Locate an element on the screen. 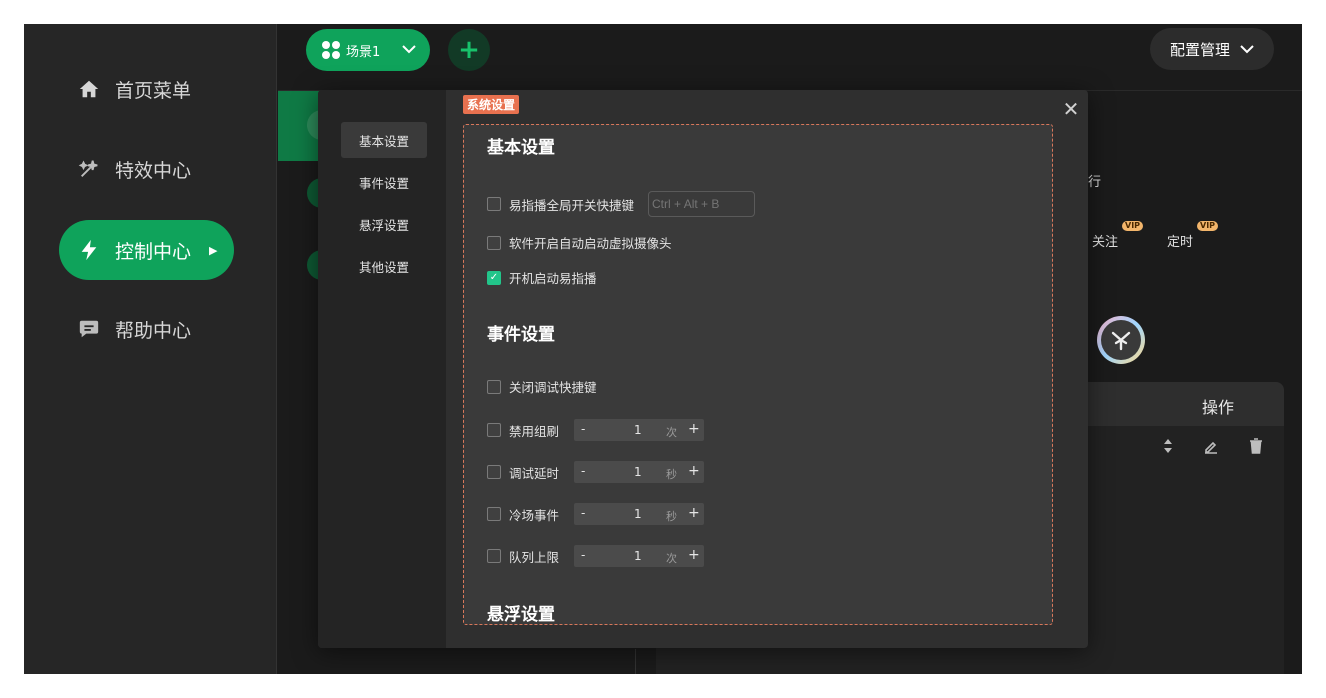 The height and width of the screenshot is (698, 1326). checkbox-close-debug is located at coordinates (494, 386).